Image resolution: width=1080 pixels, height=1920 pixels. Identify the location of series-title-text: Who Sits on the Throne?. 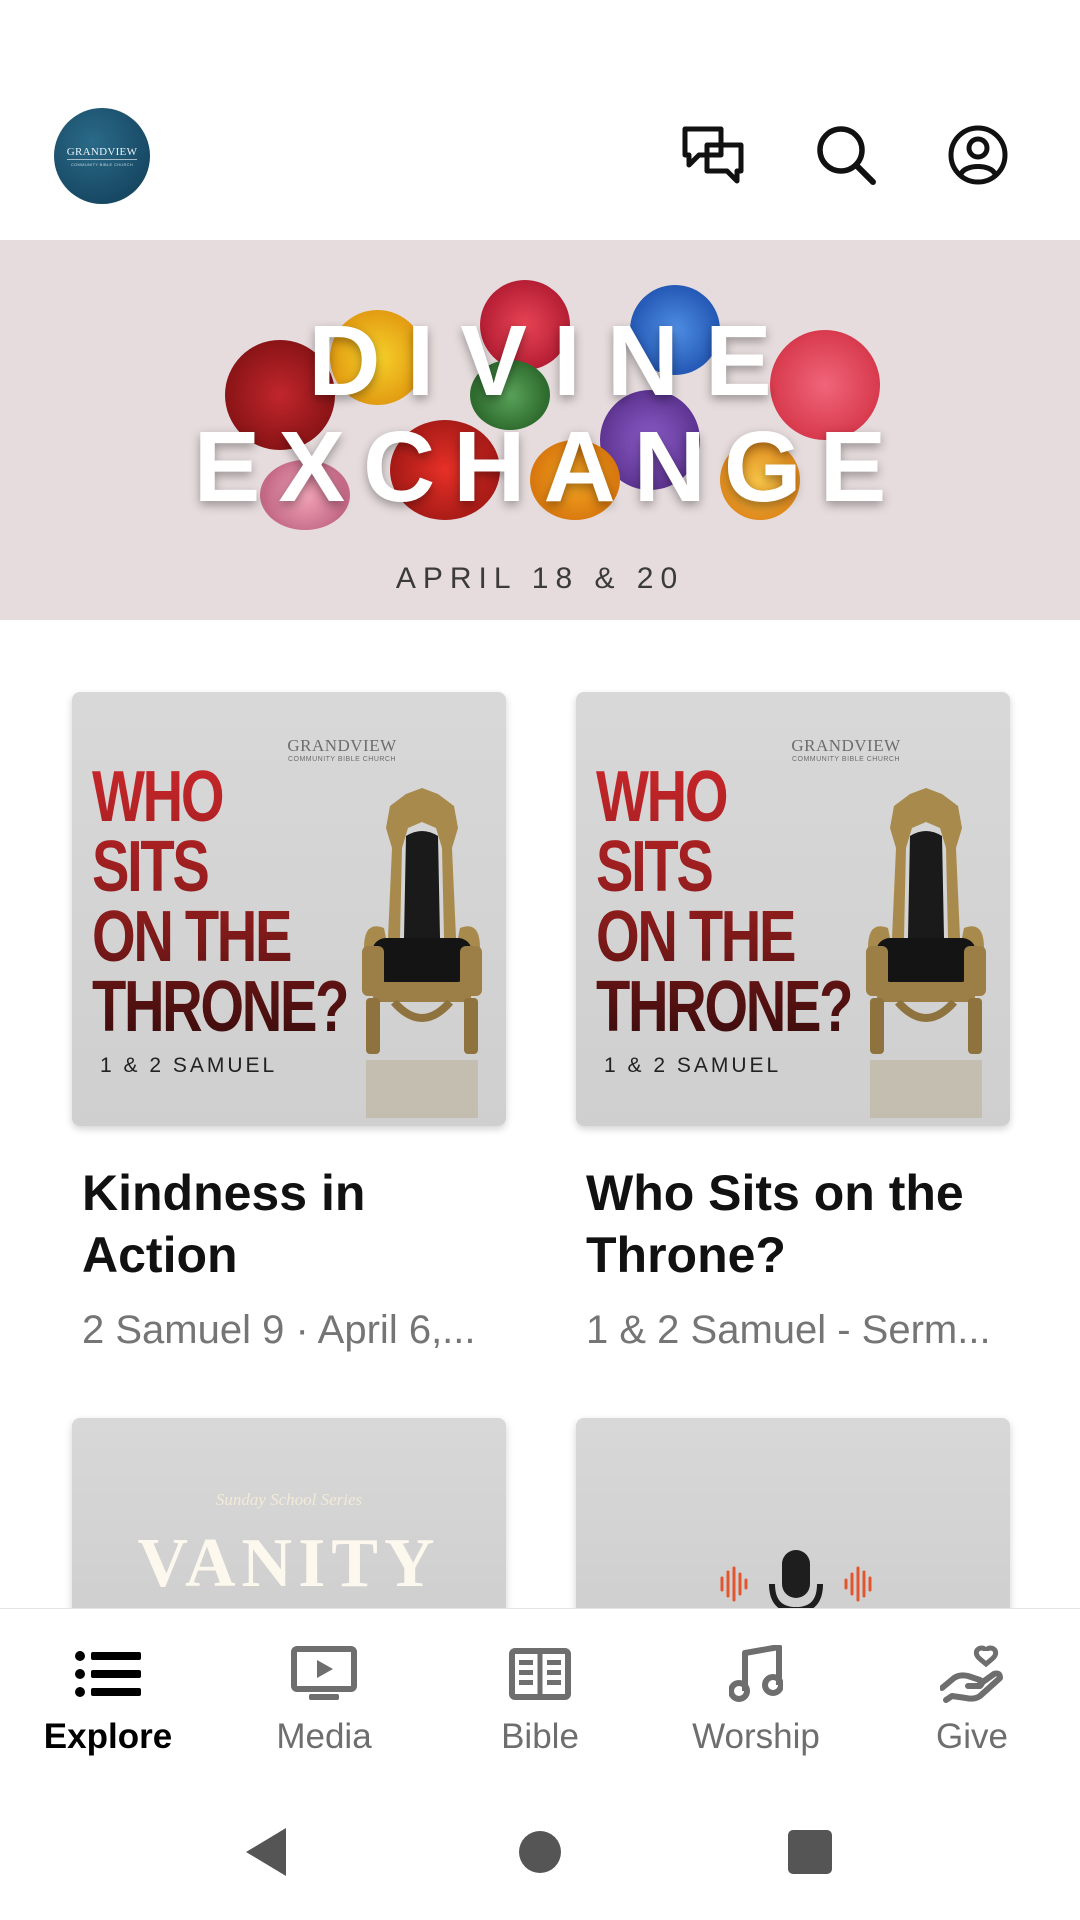
(801, 1224).